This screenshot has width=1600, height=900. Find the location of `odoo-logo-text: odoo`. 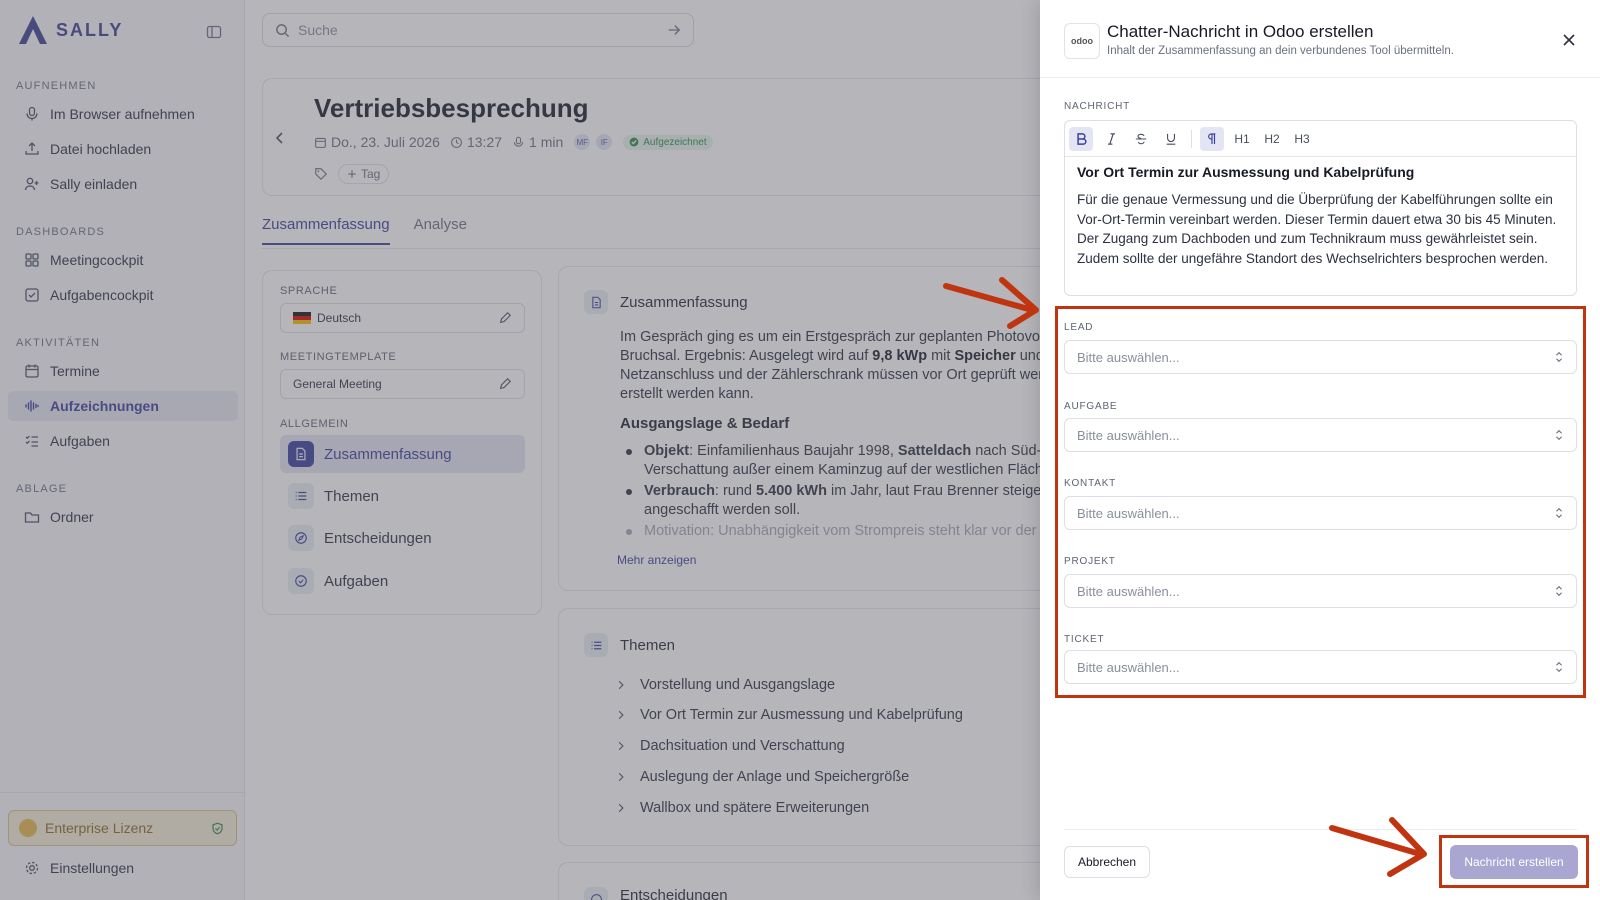

odoo-logo-text: odoo is located at coordinates (1082, 41).